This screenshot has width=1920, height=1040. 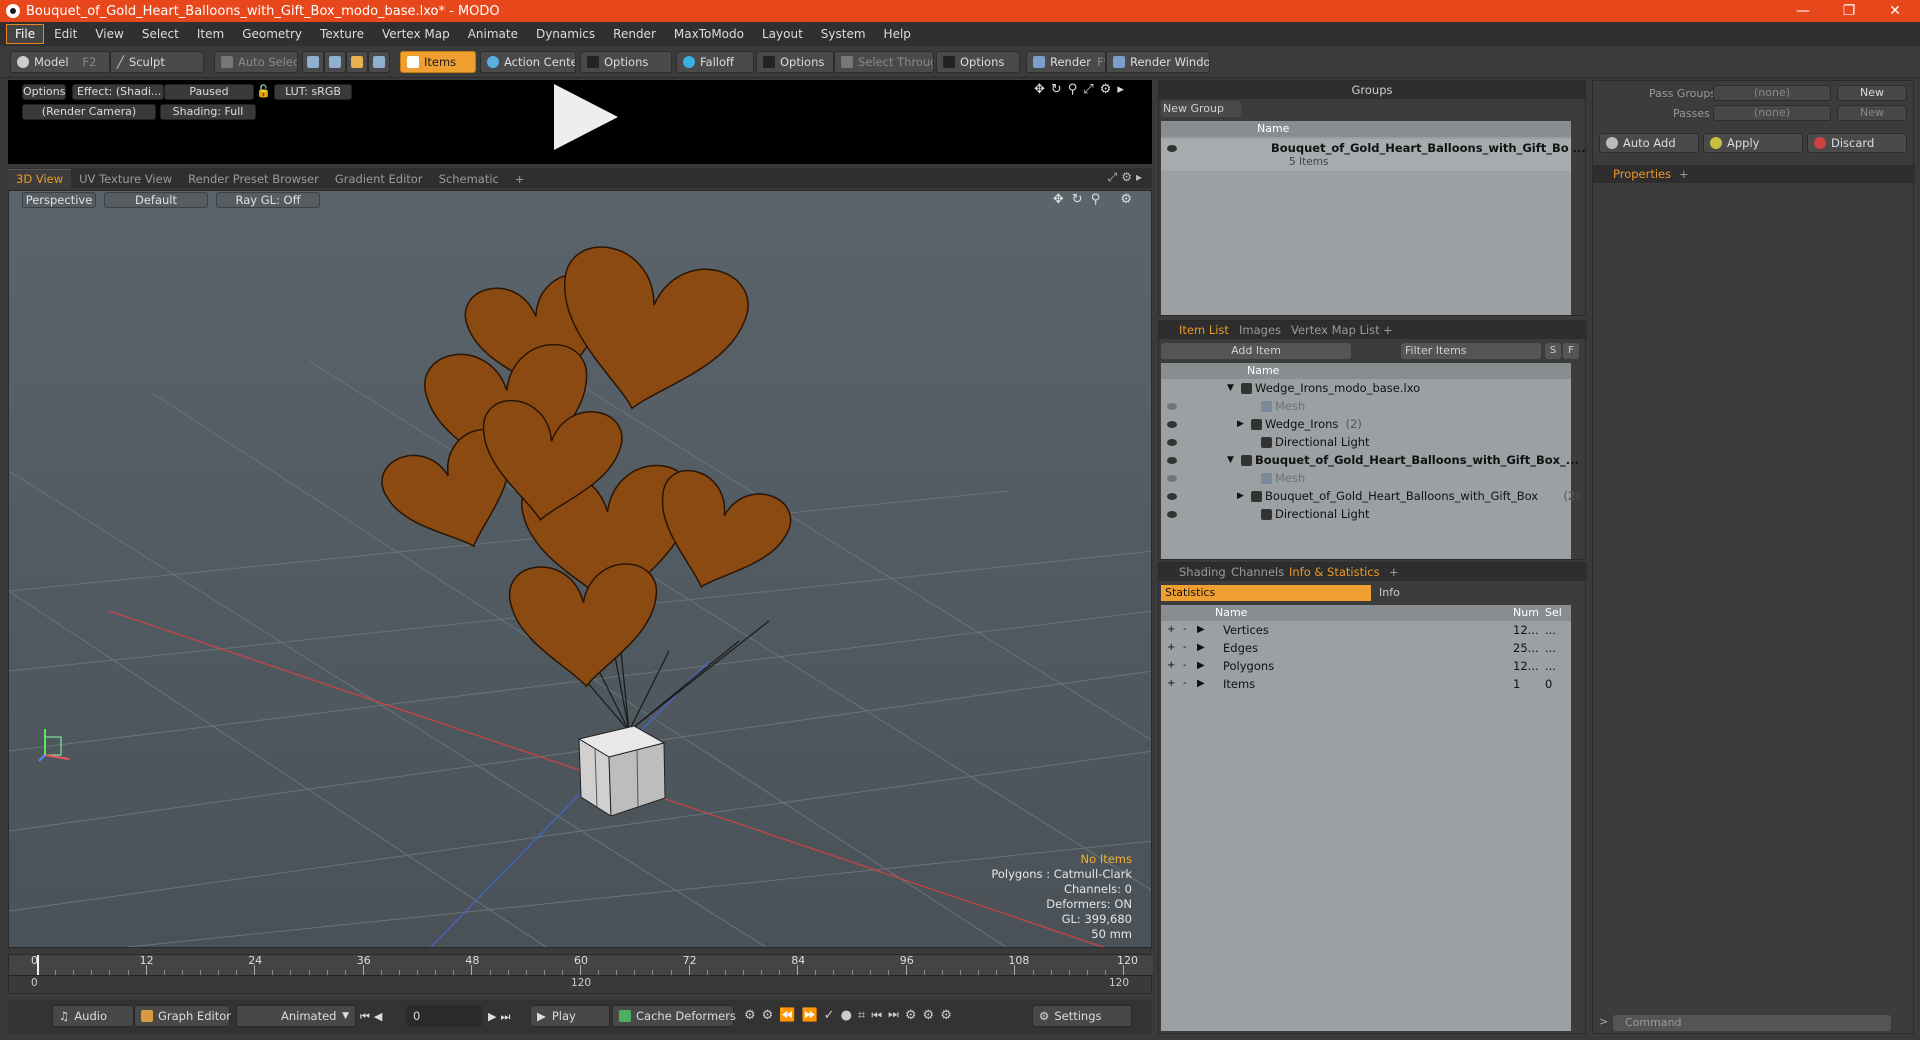 What do you see at coordinates (1202, 572) in the screenshot?
I see `tab-shading: Shading` at bounding box center [1202, 572].